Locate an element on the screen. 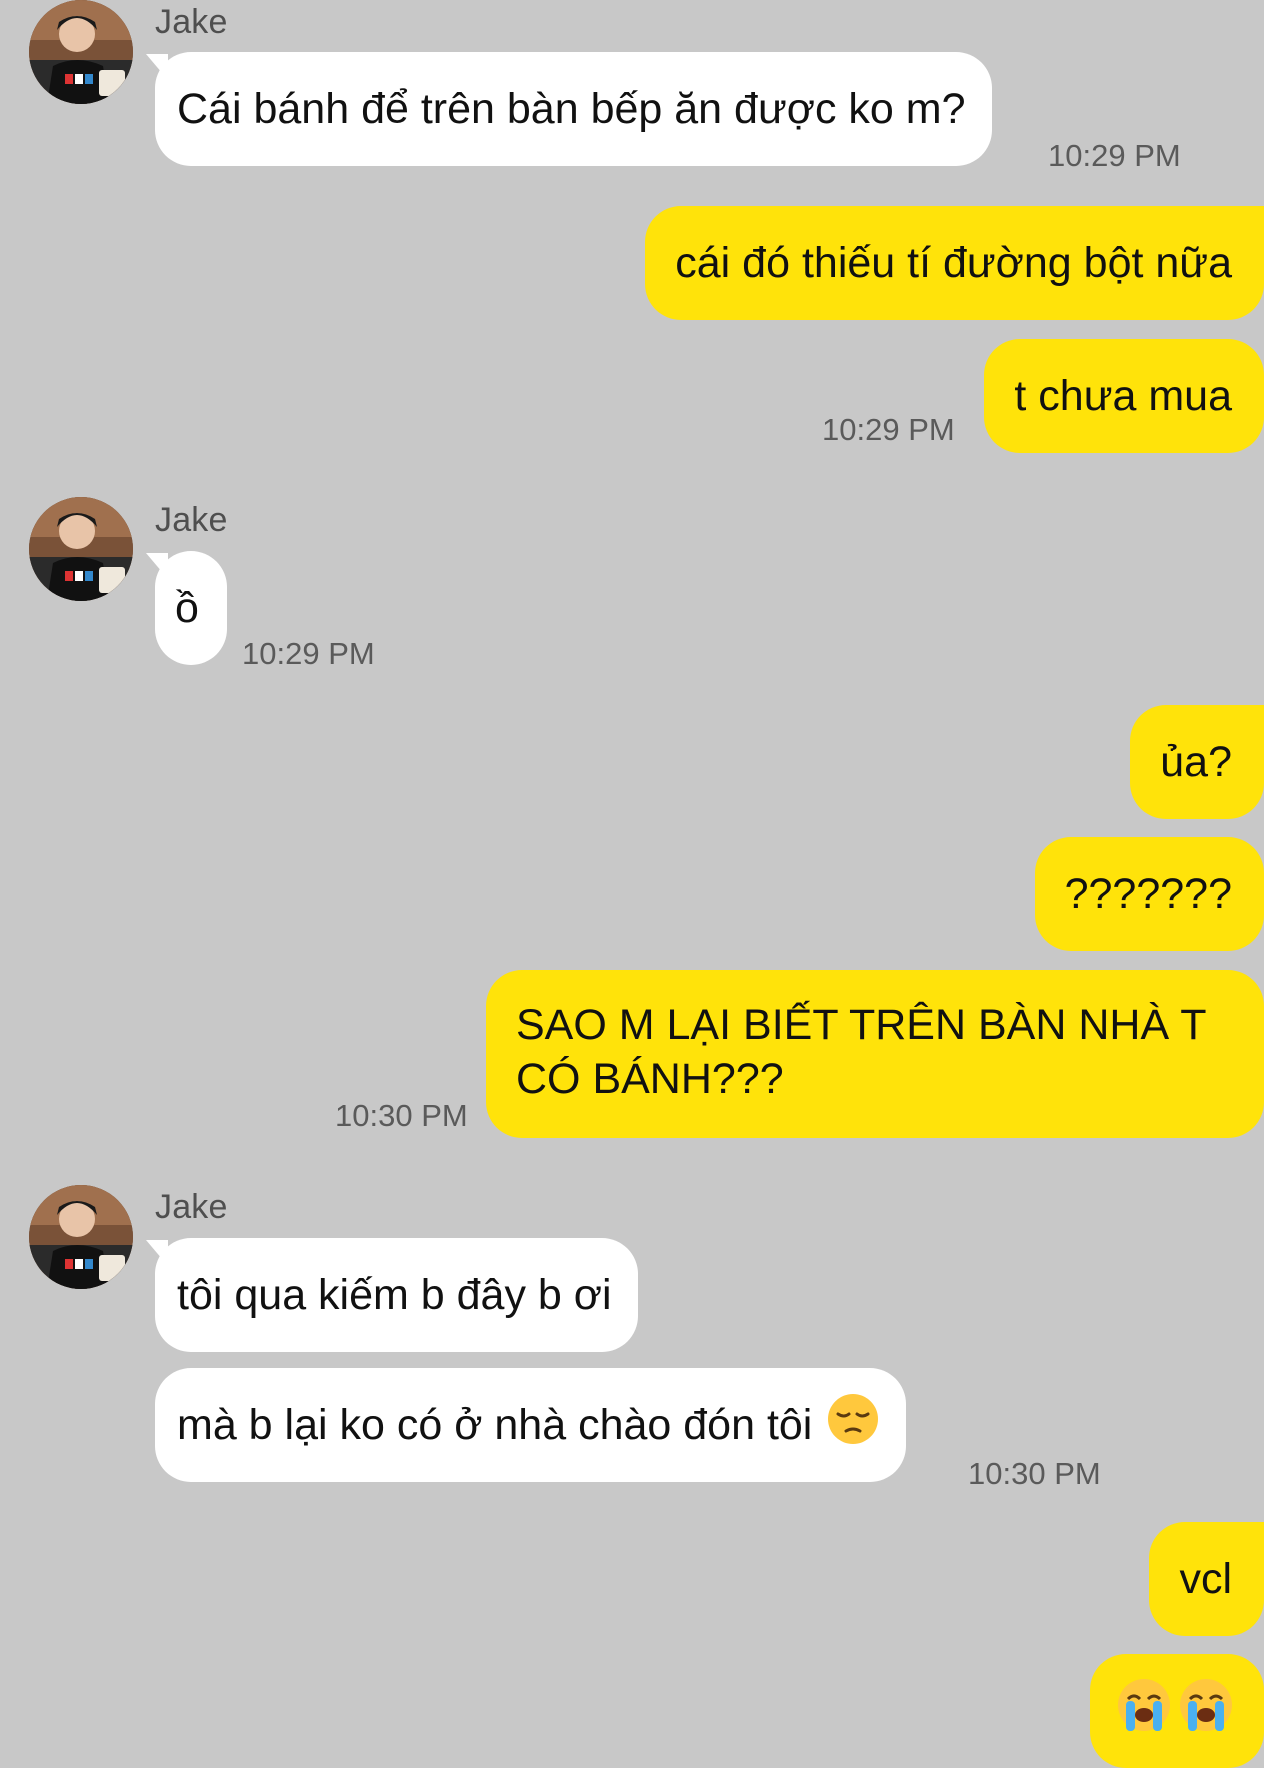 This screenshot has height=1768, width=1264. message-bubble-outgoing: ??????? is located at coordinates (1149, 894).